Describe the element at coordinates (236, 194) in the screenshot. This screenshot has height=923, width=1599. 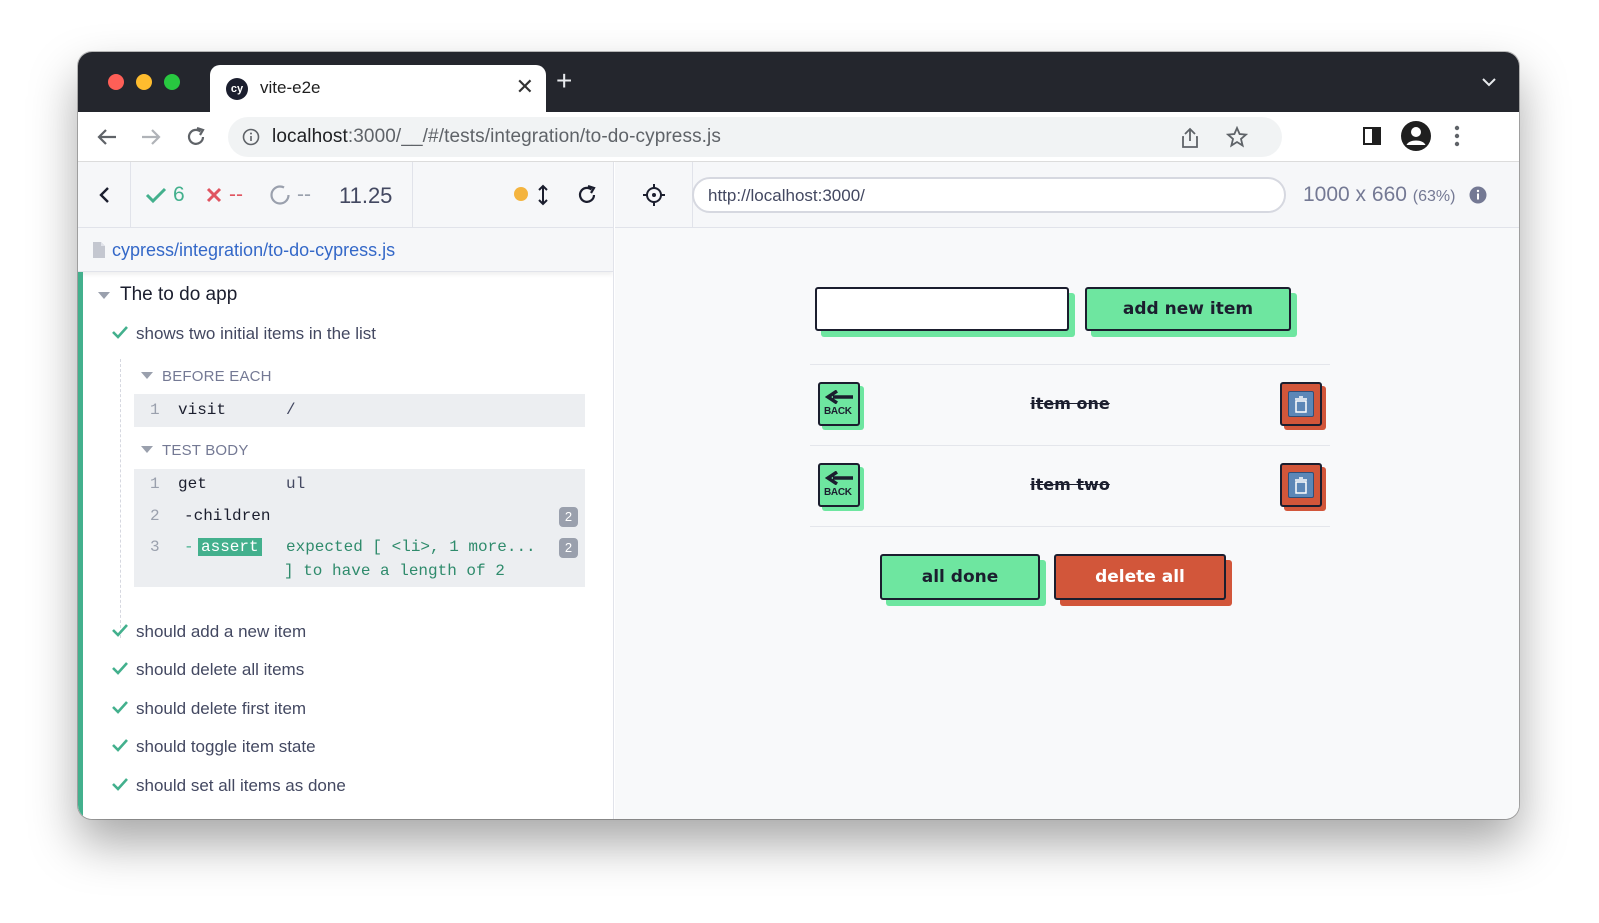
I see `failed-value: --` at that location.